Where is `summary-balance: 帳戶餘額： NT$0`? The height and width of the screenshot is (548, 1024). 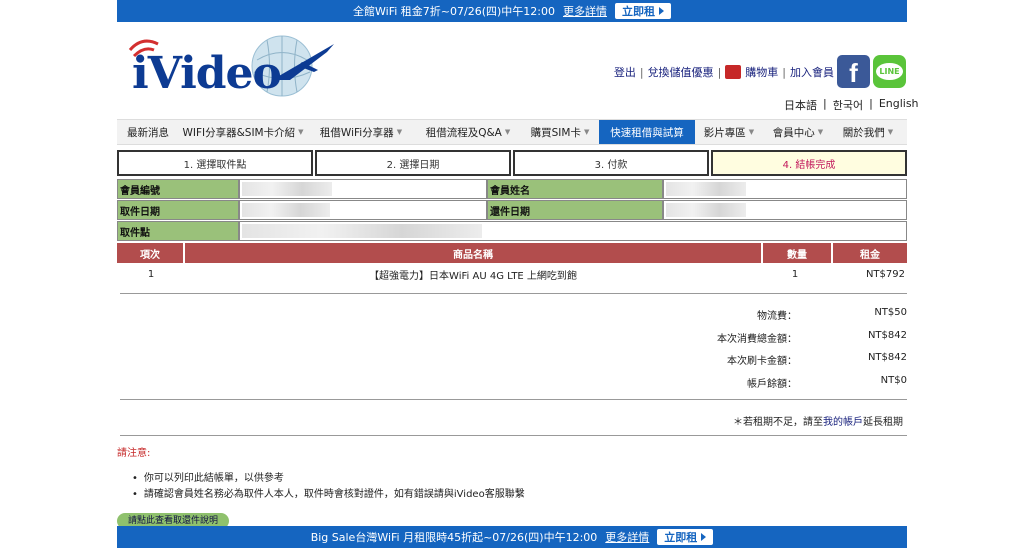 summary-balance: 帳戶餘額： NT$0 is located at coordinates (757, 382).